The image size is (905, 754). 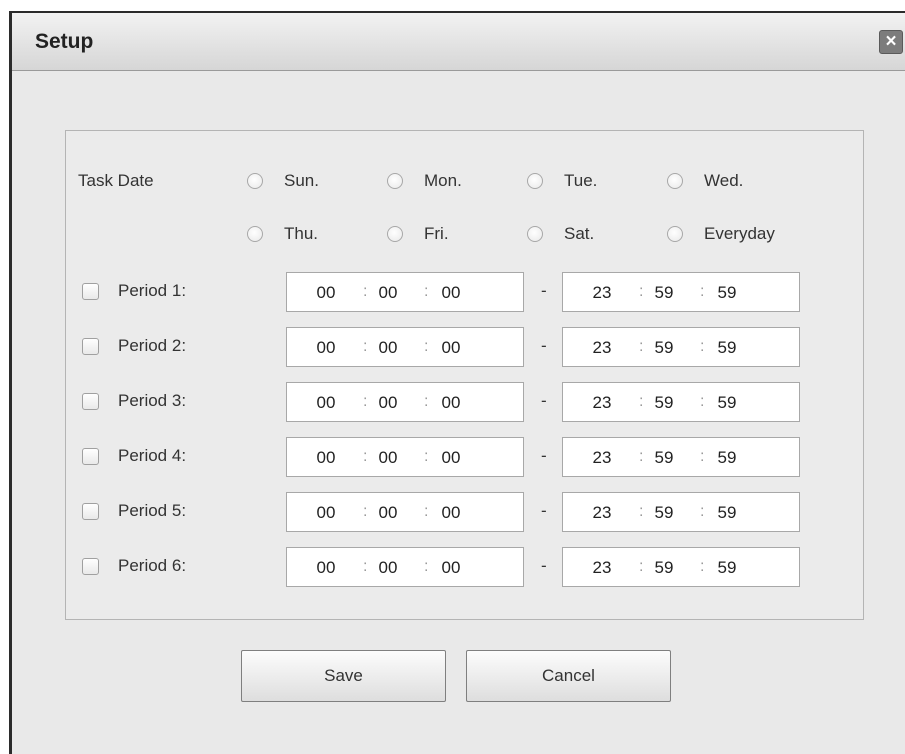 I want to click on save-button: Save, so click(x=343, y=676).